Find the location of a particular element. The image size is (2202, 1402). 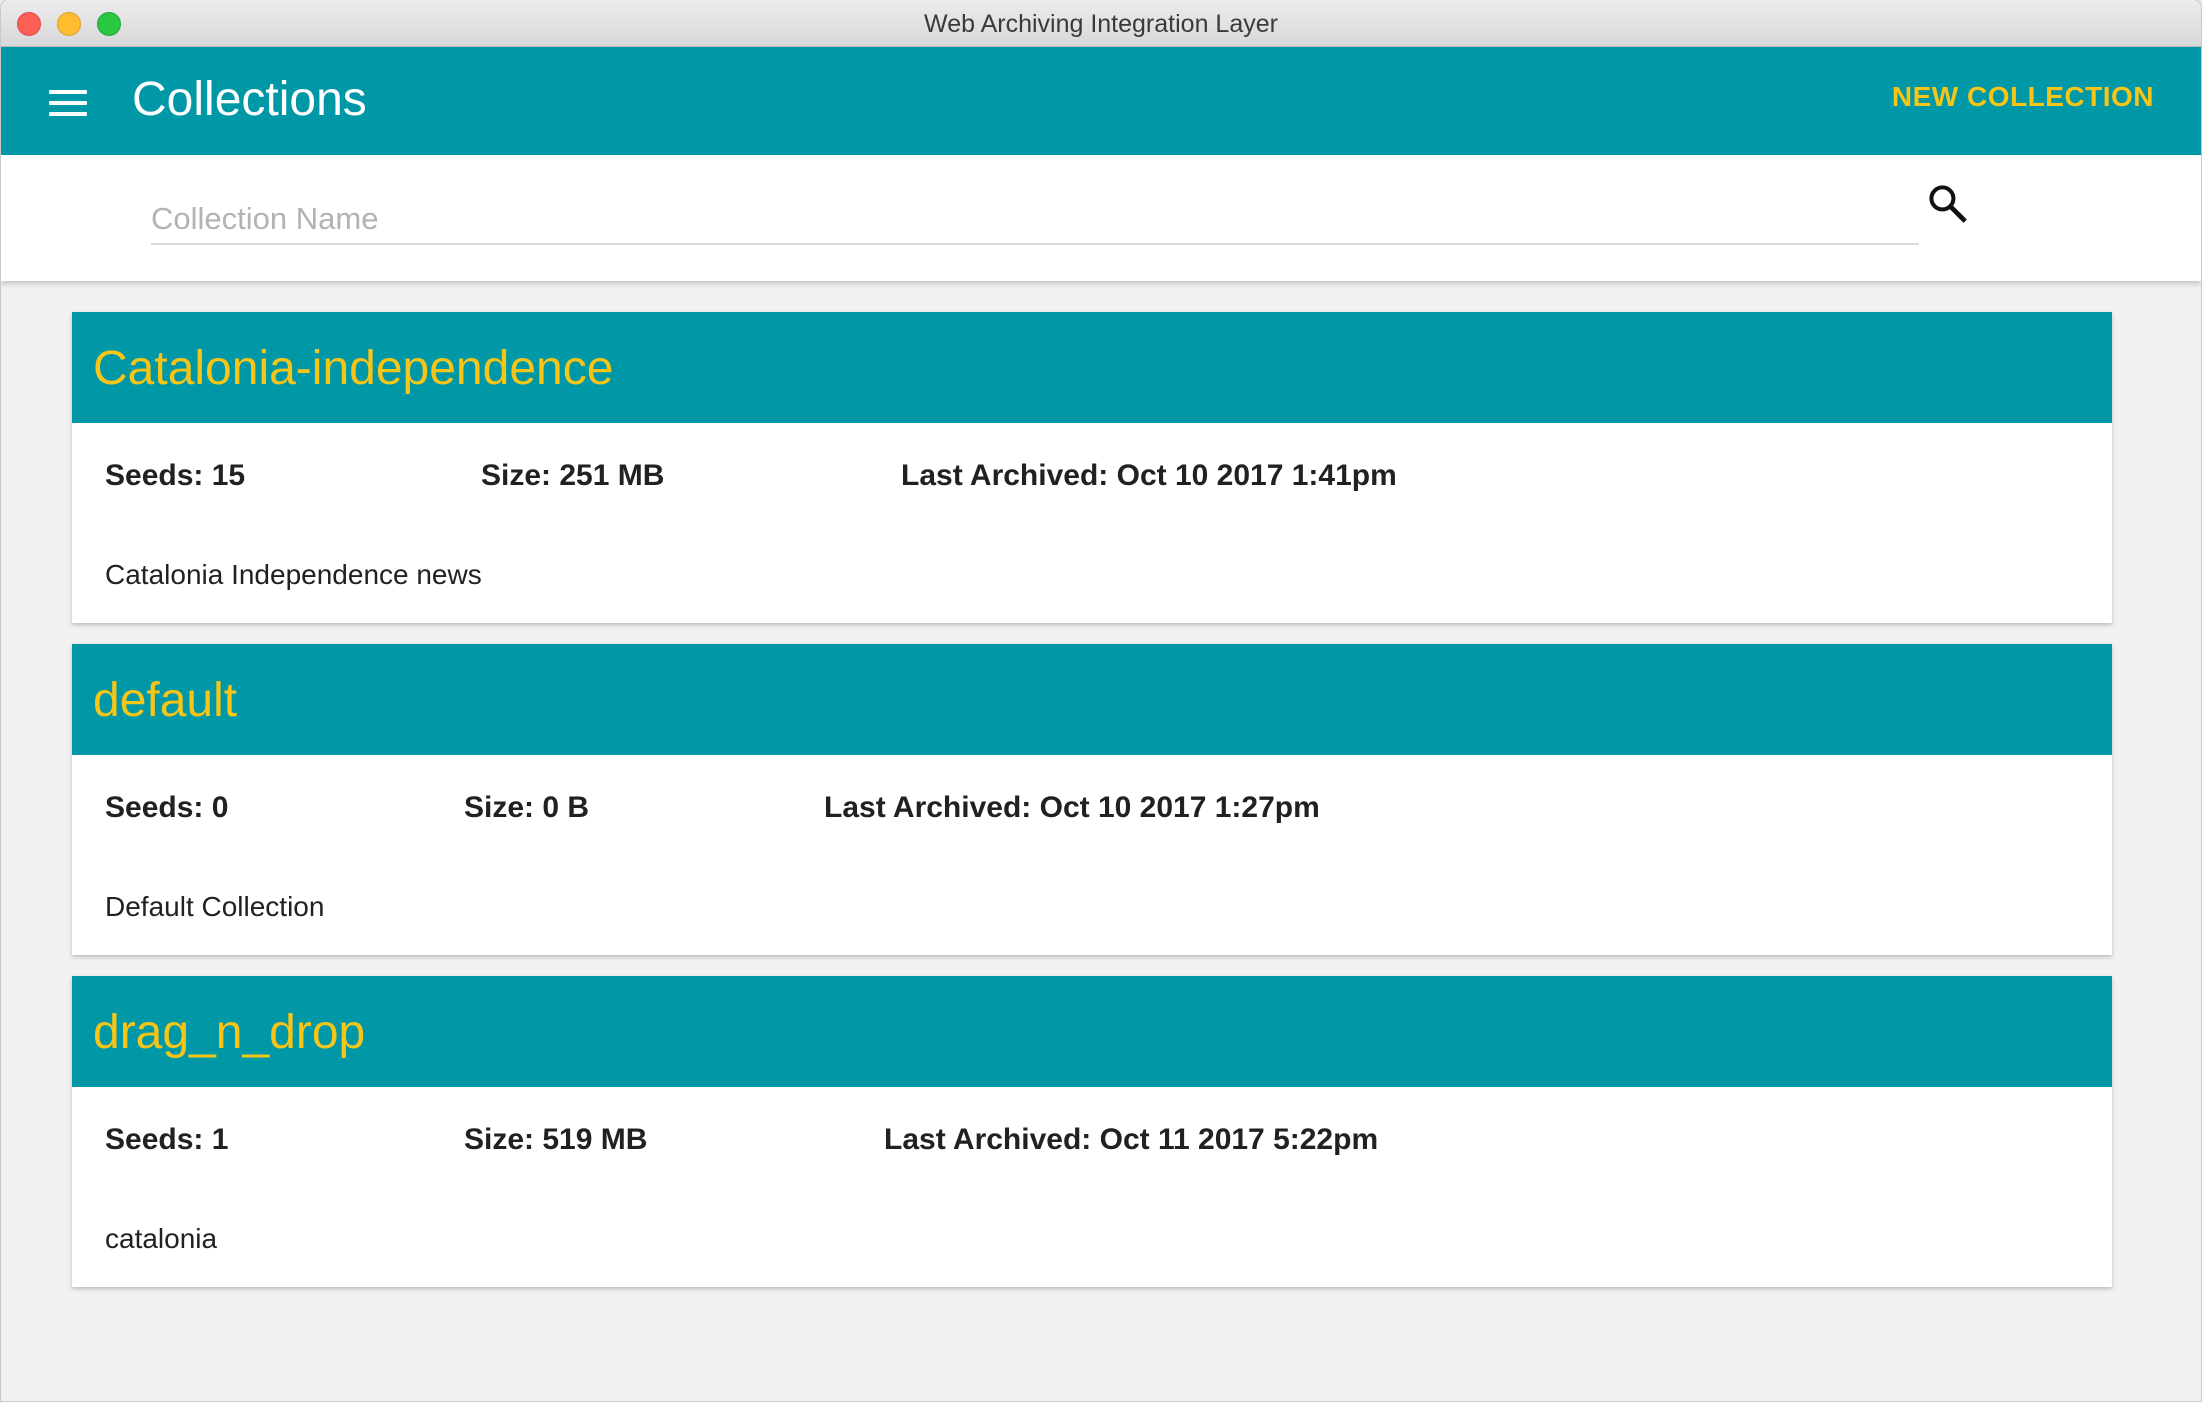

collection-name: Catalonia-independence is located at coordinates (353, 369).